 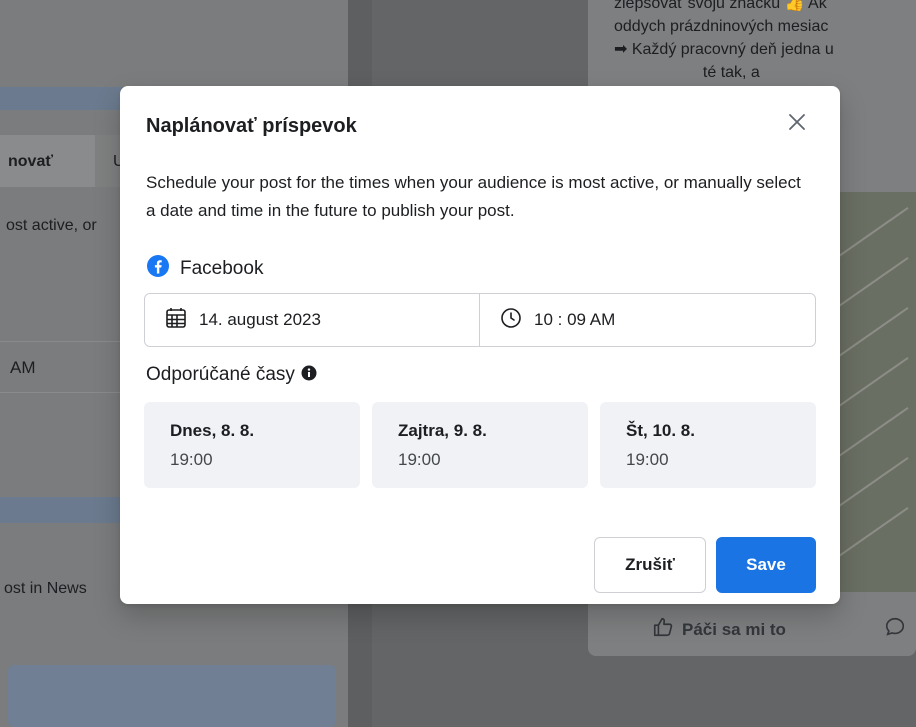 What do you see at coordinates (766, 565) in the screenshot?
I see `save-button: Save` at bounding box center [766, 565].